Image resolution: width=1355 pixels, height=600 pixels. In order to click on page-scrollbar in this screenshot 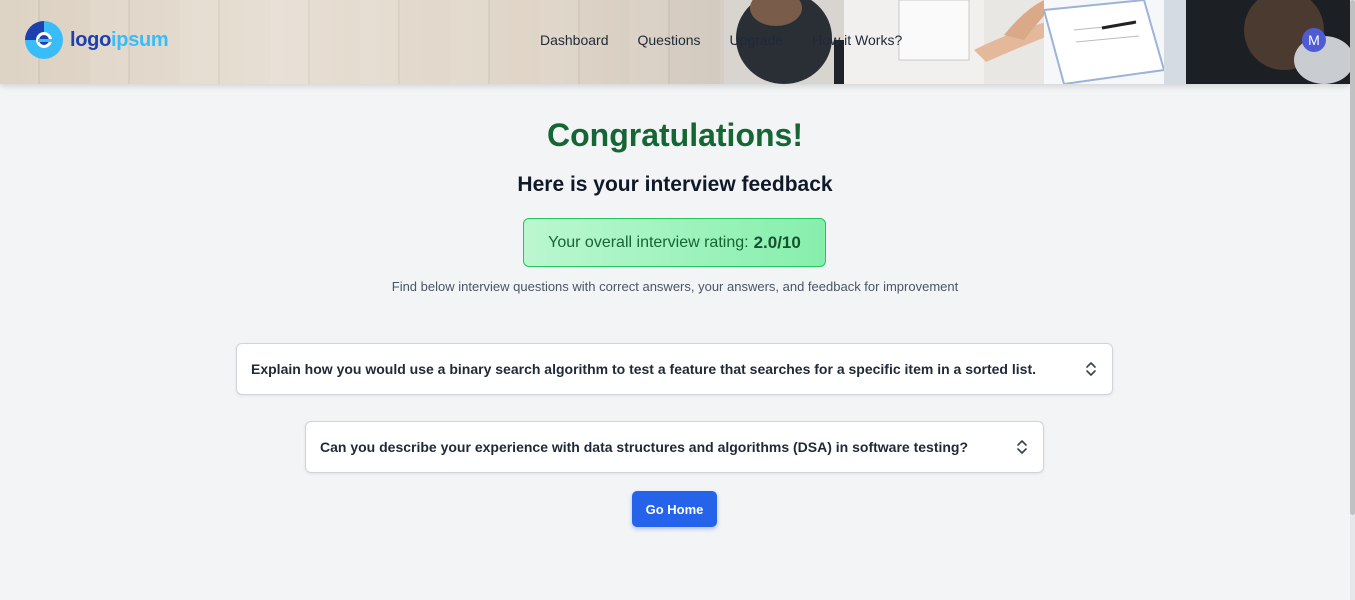, I will do `click(1352, 300)`.